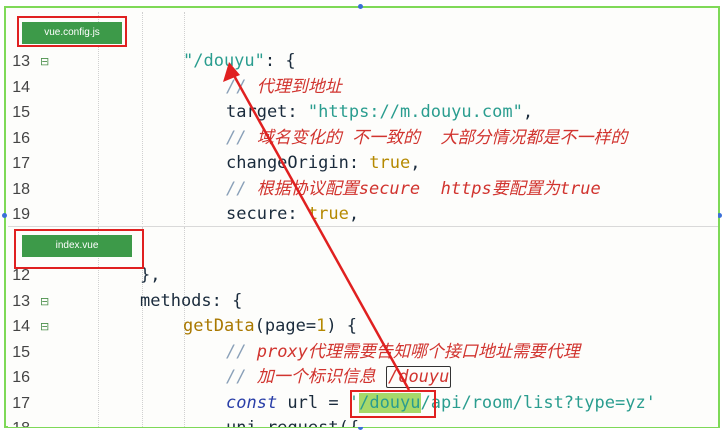  I want to click on code-token: secure:, so click(267, 214).